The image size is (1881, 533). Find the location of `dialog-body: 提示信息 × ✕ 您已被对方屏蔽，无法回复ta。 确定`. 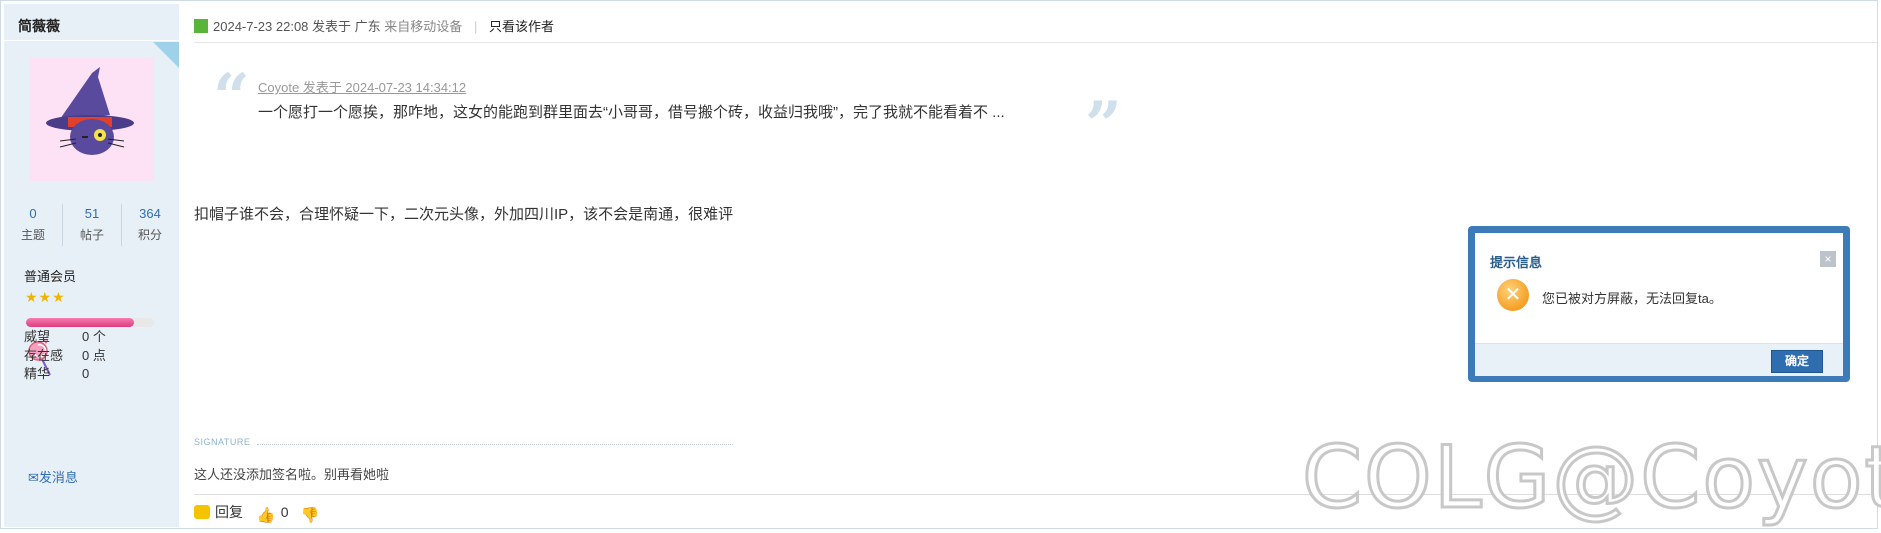

dialog-body: 提示信息 × ✕ 您已被对方屏蔽，无法回复ta。 确定 is located at coordinates (1659, 304).